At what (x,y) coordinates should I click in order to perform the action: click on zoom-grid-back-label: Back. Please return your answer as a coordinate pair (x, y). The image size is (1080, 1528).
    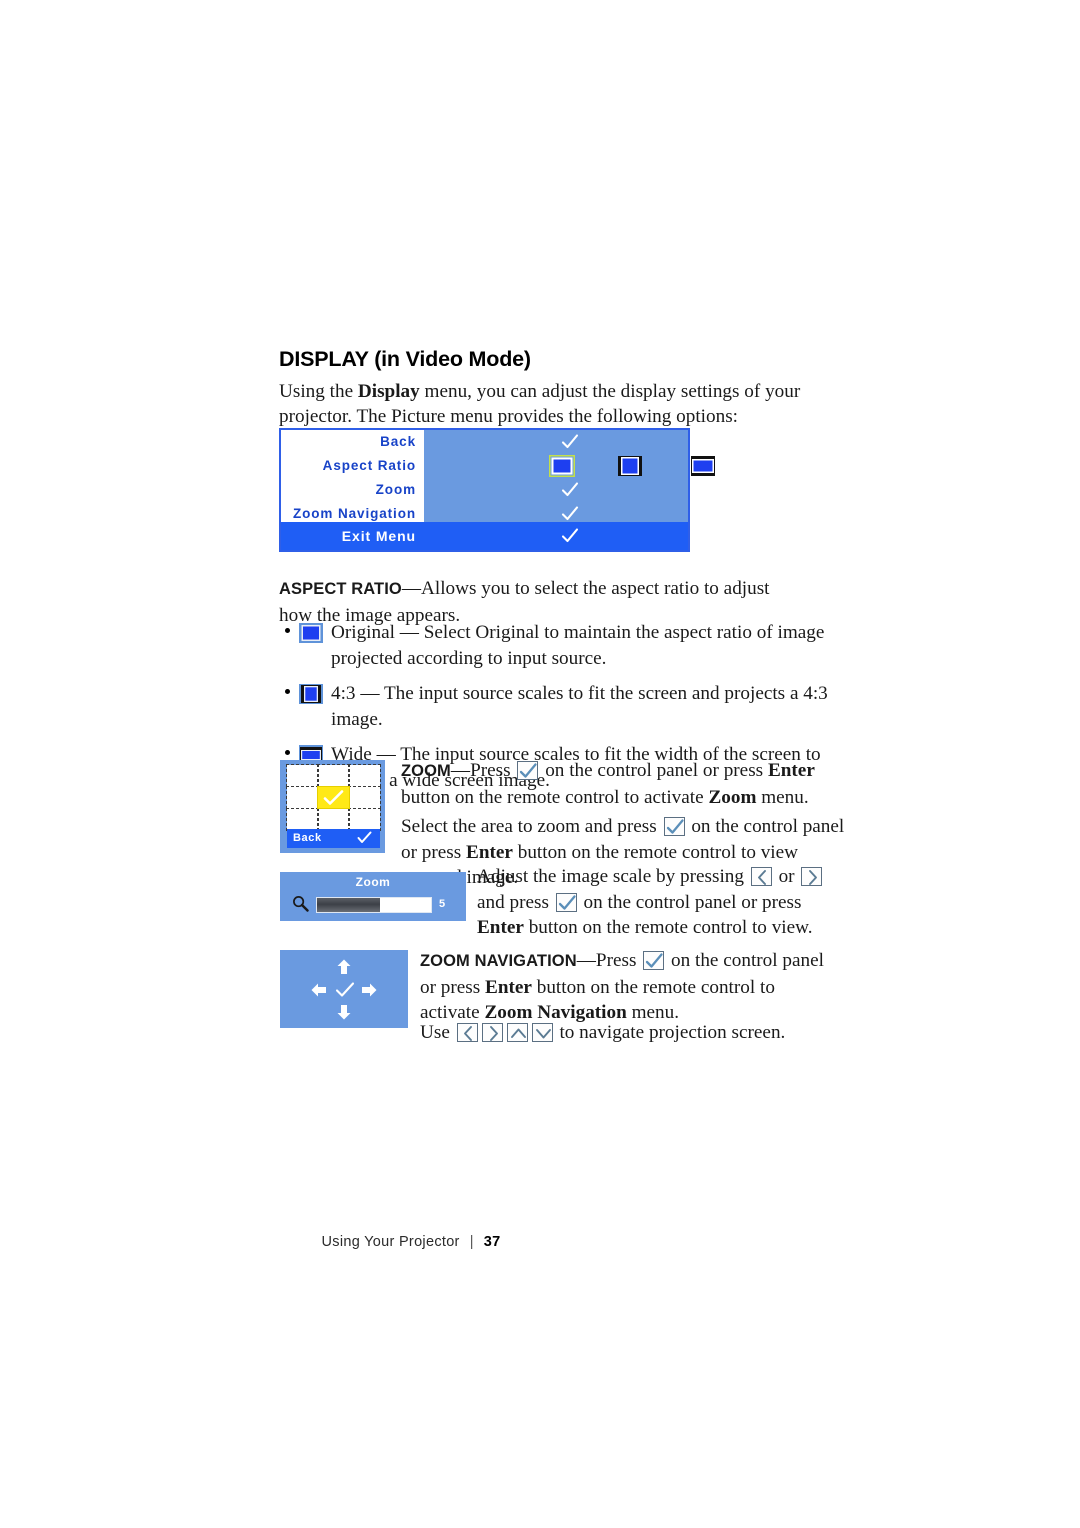
    Looking at the image, I should click on (307, 838).